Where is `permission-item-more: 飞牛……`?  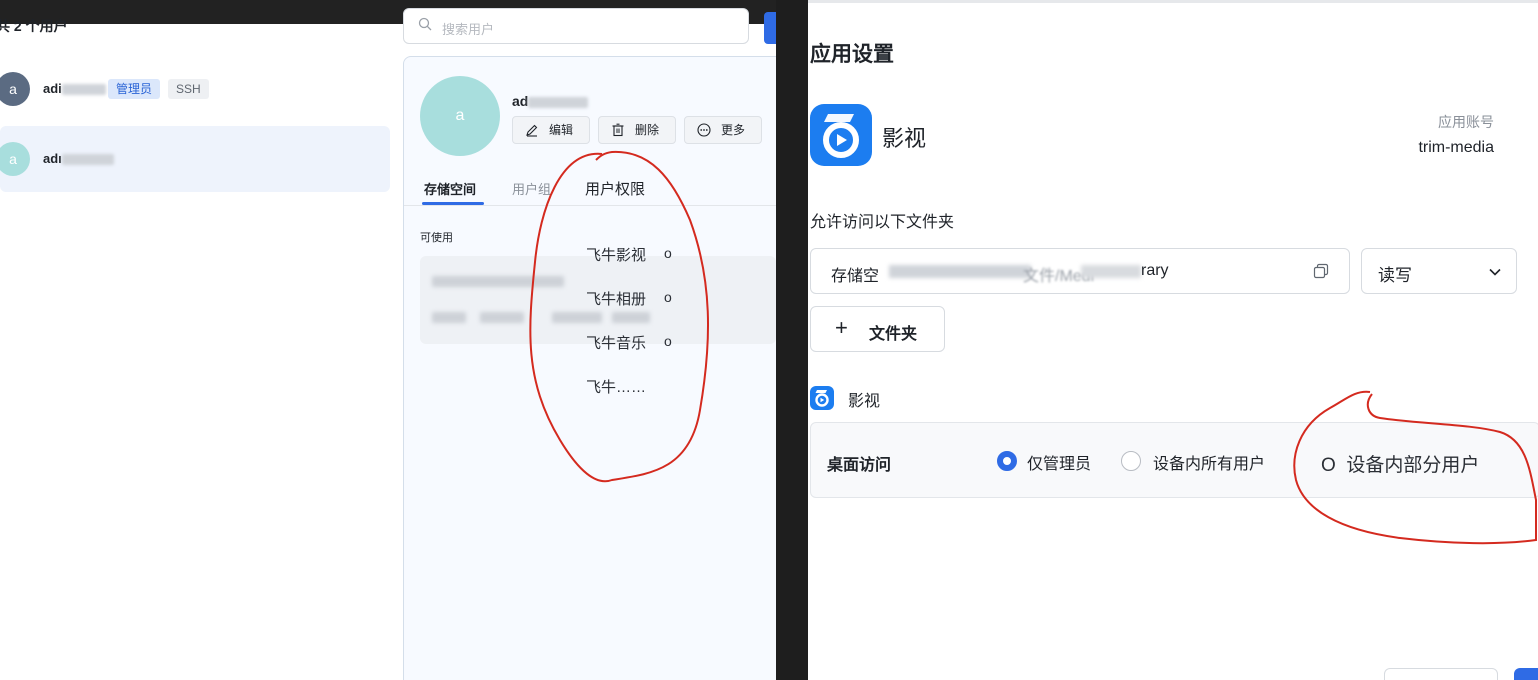 permission-item-more: 飞牛…… is located at coordinates (616, 387).